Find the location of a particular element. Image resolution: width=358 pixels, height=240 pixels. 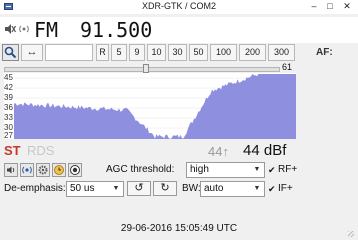

rotate-ccw-icon: ↺ is located at coordinates (139, 188).